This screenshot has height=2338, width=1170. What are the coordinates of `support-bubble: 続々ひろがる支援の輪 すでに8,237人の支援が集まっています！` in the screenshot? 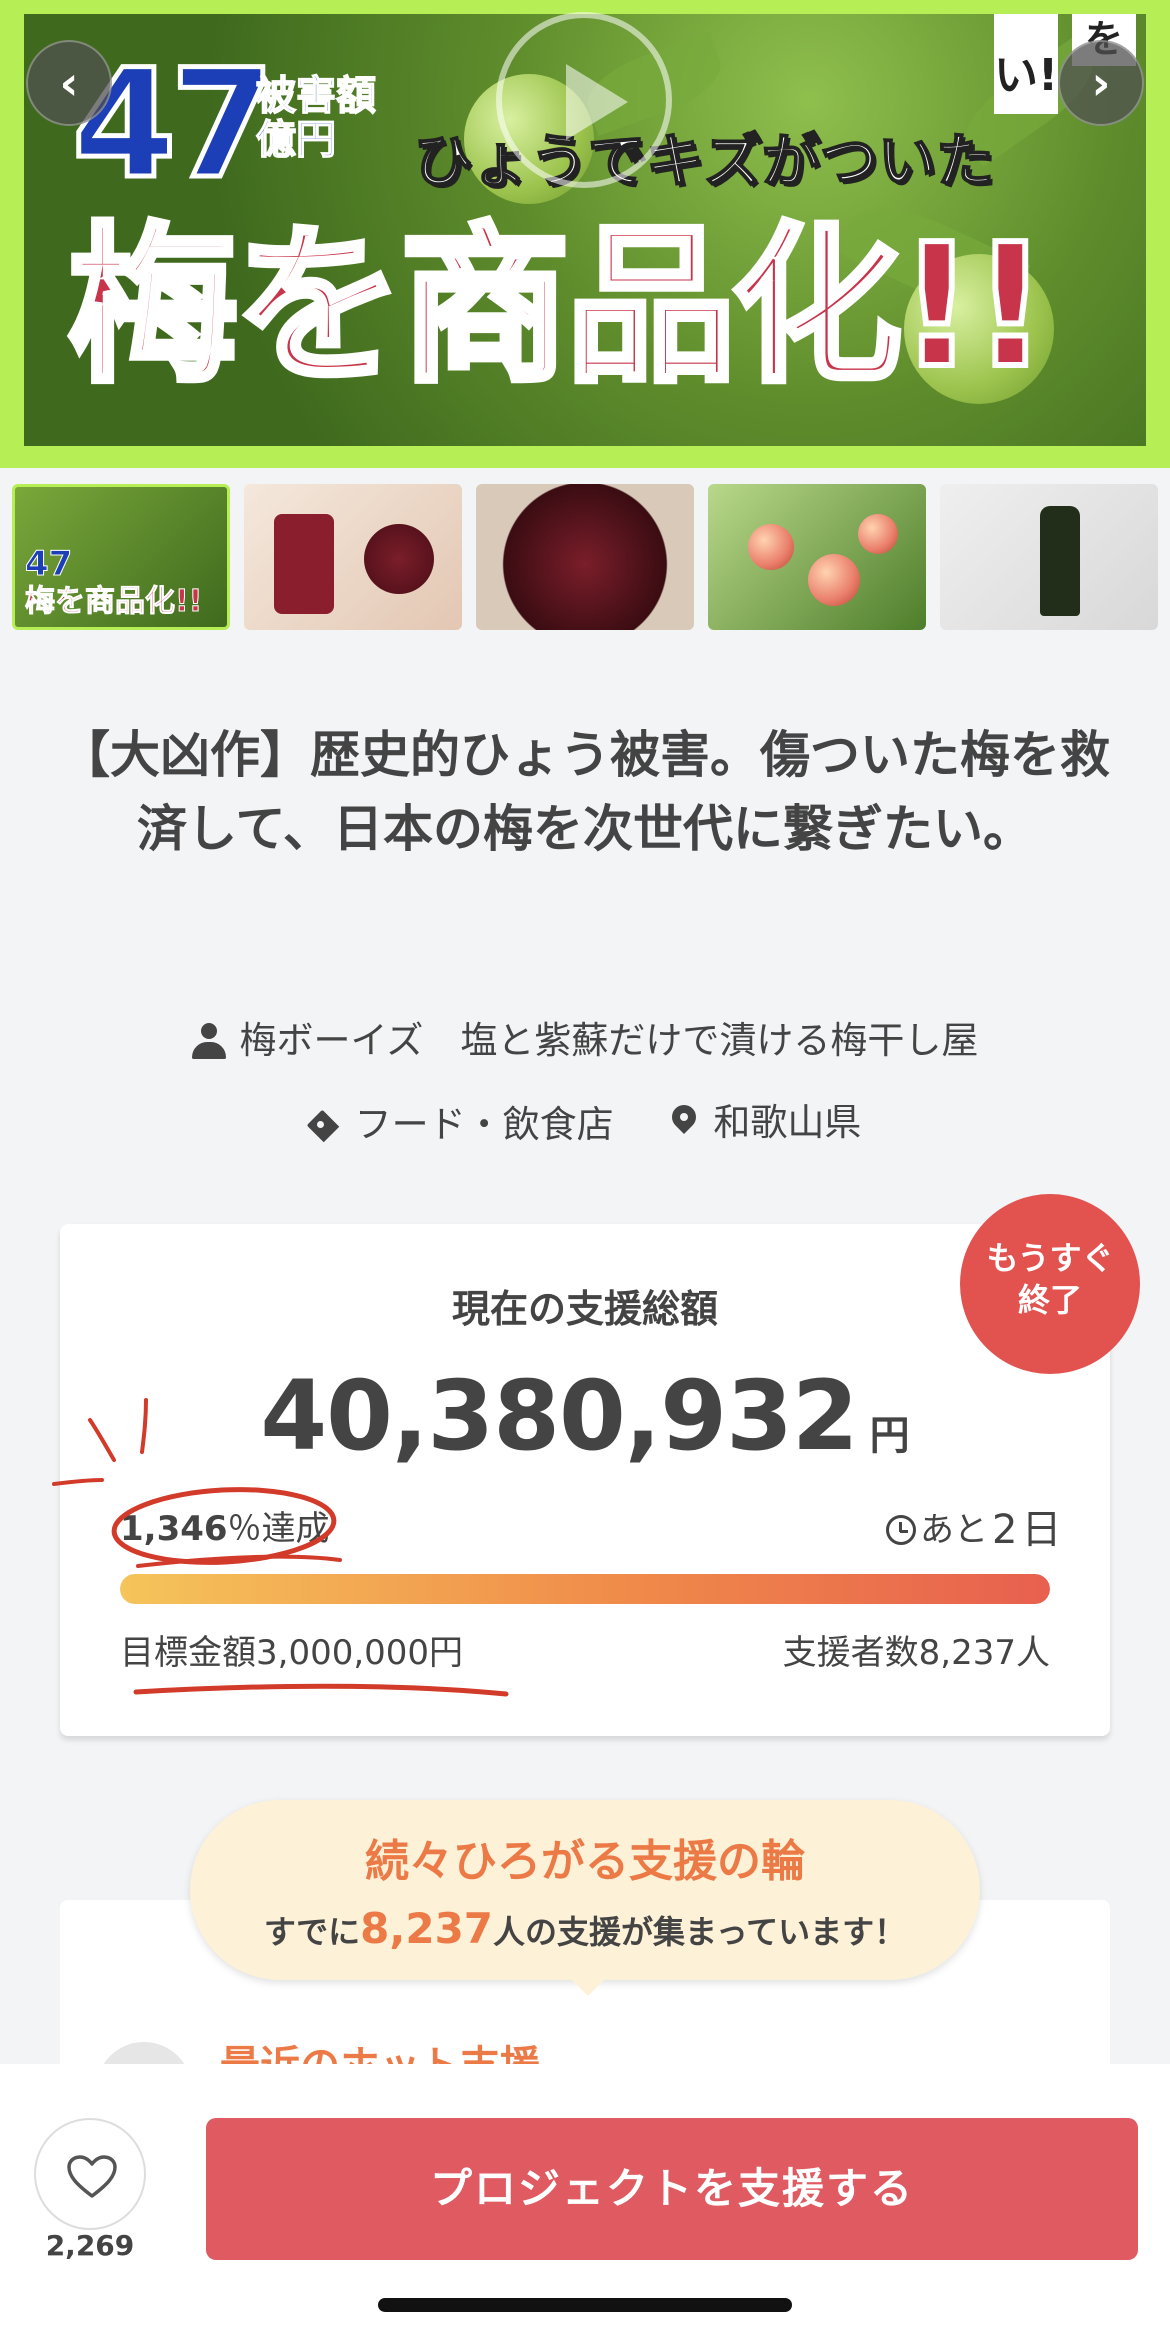 It's located at (585, 1898).